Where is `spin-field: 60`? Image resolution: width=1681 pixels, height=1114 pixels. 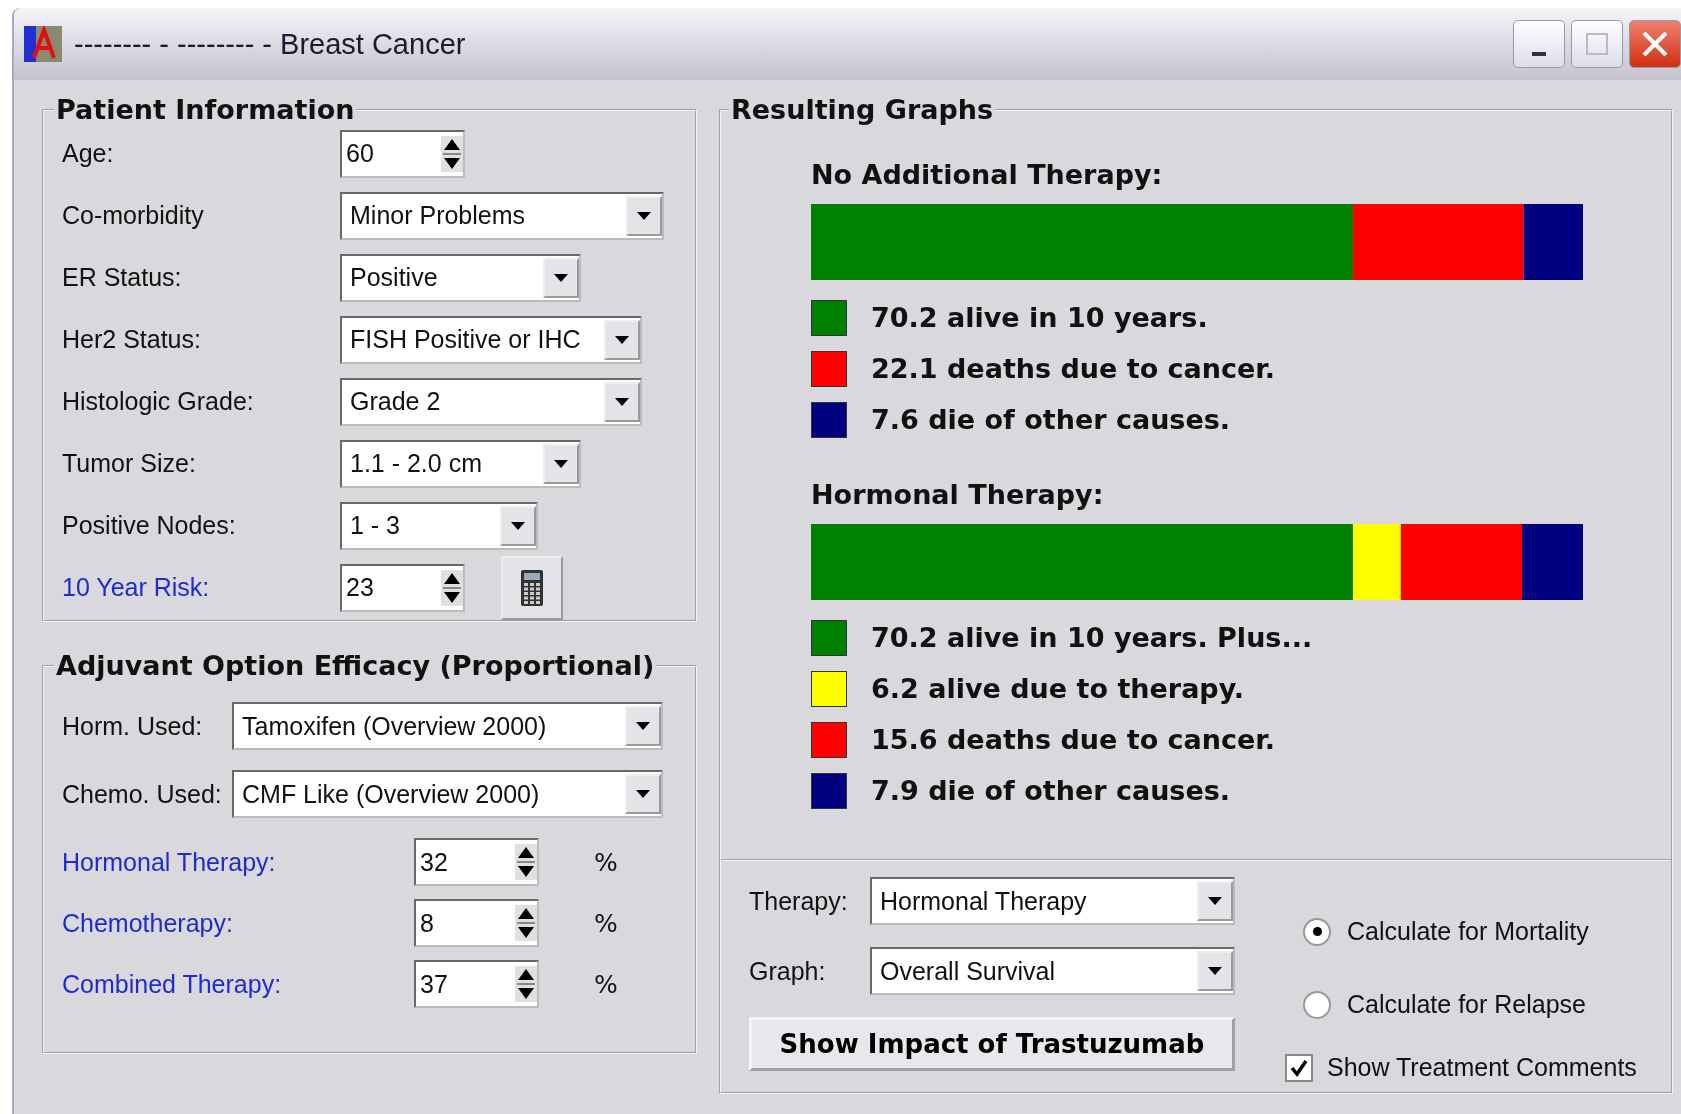 spin-field: 60 is located at coordinates (402, 153).